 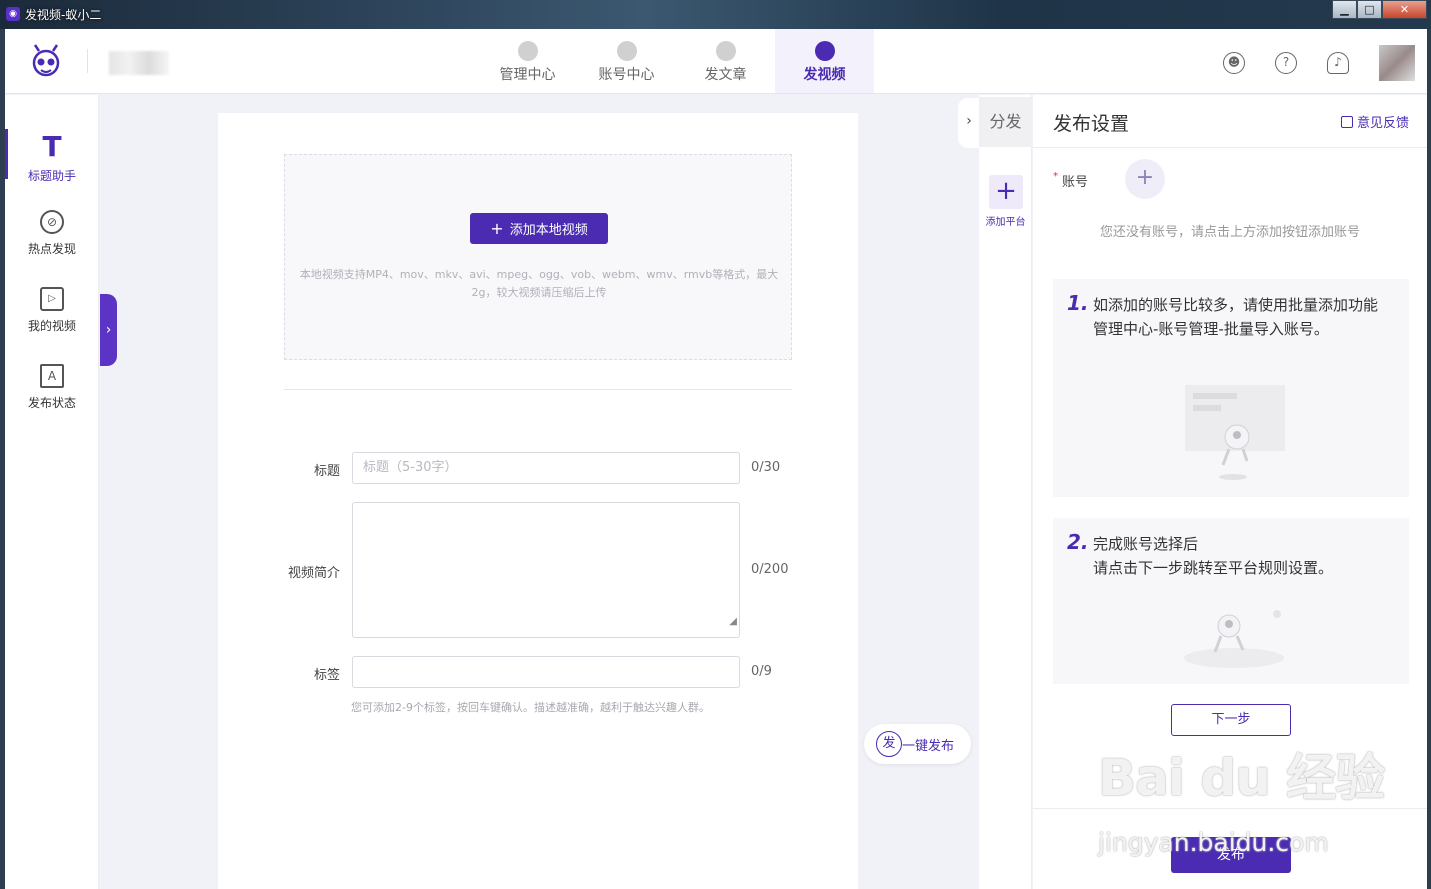 I want to click on feedback-link: 意见反馈, so click(x=1374, y=121).